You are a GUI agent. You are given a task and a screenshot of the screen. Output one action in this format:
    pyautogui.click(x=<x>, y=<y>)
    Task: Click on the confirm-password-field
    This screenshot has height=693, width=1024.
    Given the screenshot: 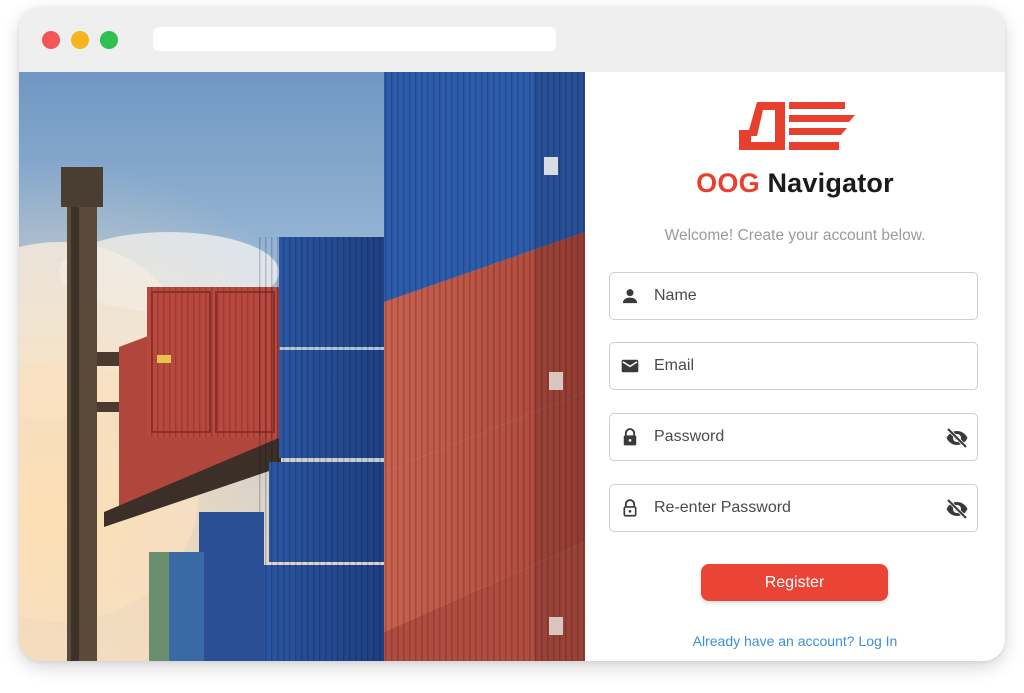 What is the action you would take?
    pyautogui.click(x=793, y=508)
    